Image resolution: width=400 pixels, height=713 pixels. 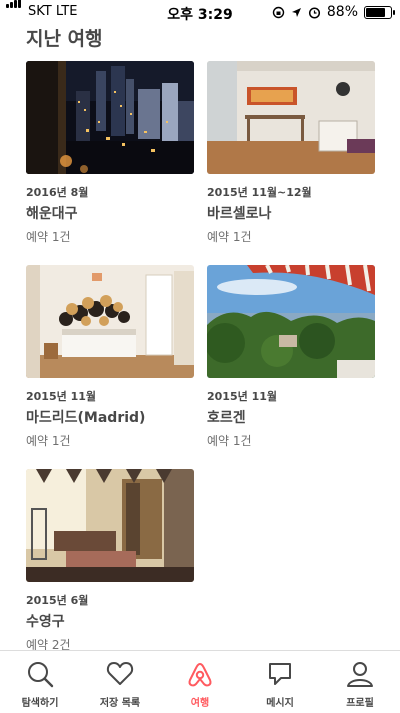 I want to click on tab-profile: 프로필, so click(x=360, y=682).